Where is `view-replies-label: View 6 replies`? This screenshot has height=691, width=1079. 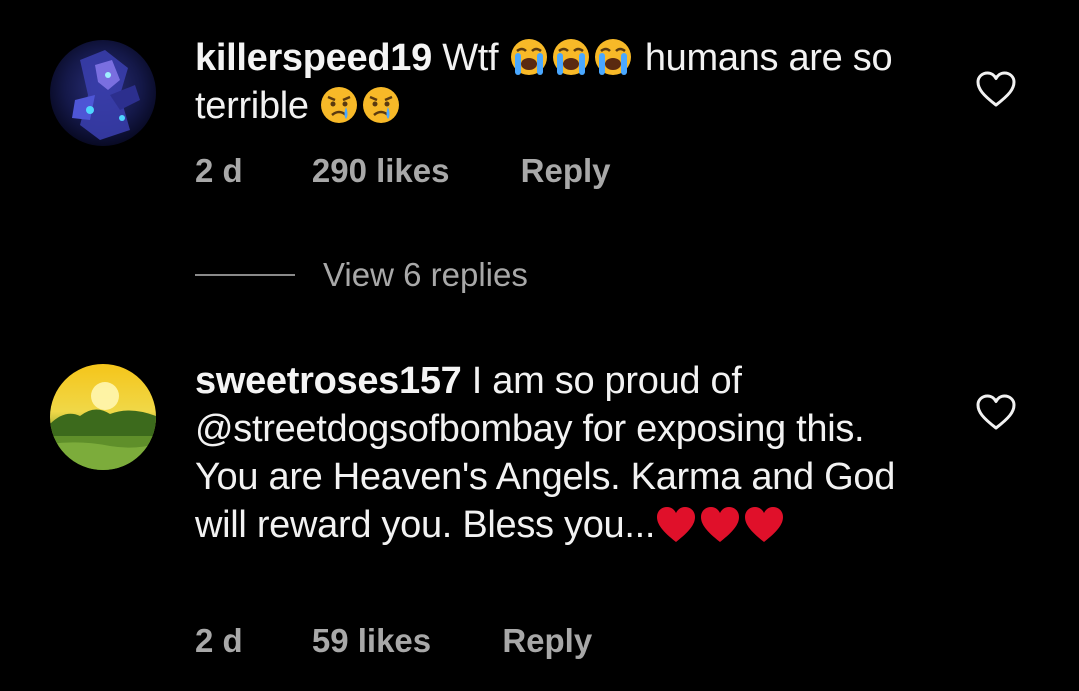 view-replies-label: View 6 replies is located at coordinates (425, 274).